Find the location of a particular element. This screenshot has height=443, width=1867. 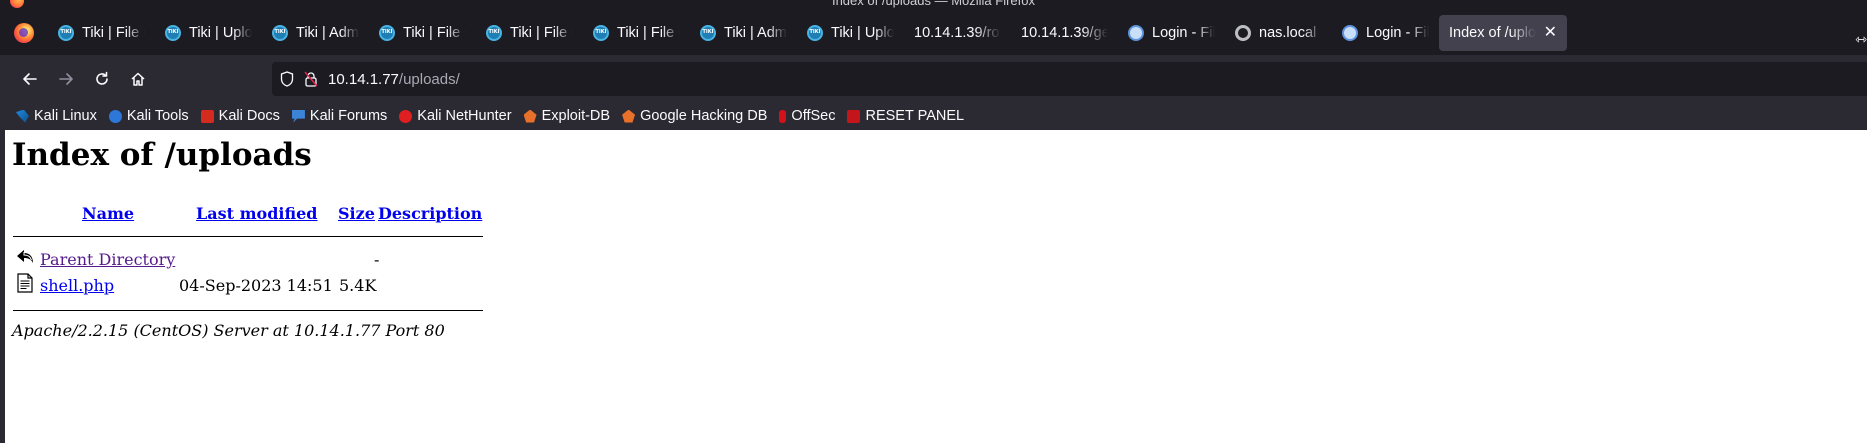

url-bar: 10.14.1.77/uploads/ is located at coordinates (1069, 79).